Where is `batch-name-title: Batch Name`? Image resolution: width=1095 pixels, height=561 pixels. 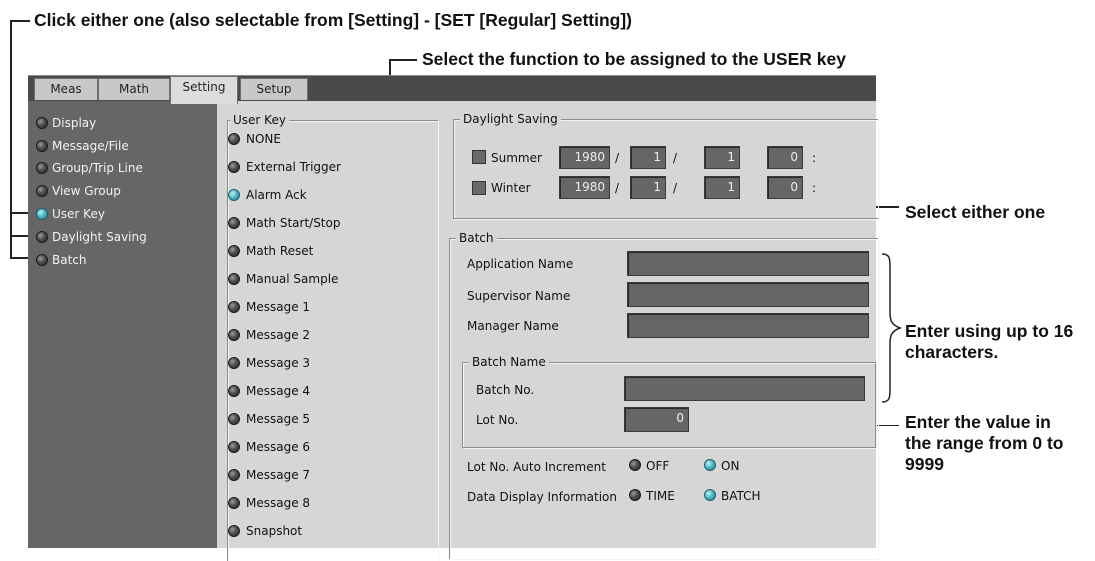 batch-name-title: Batch Name is located at coordinates (509, 362).